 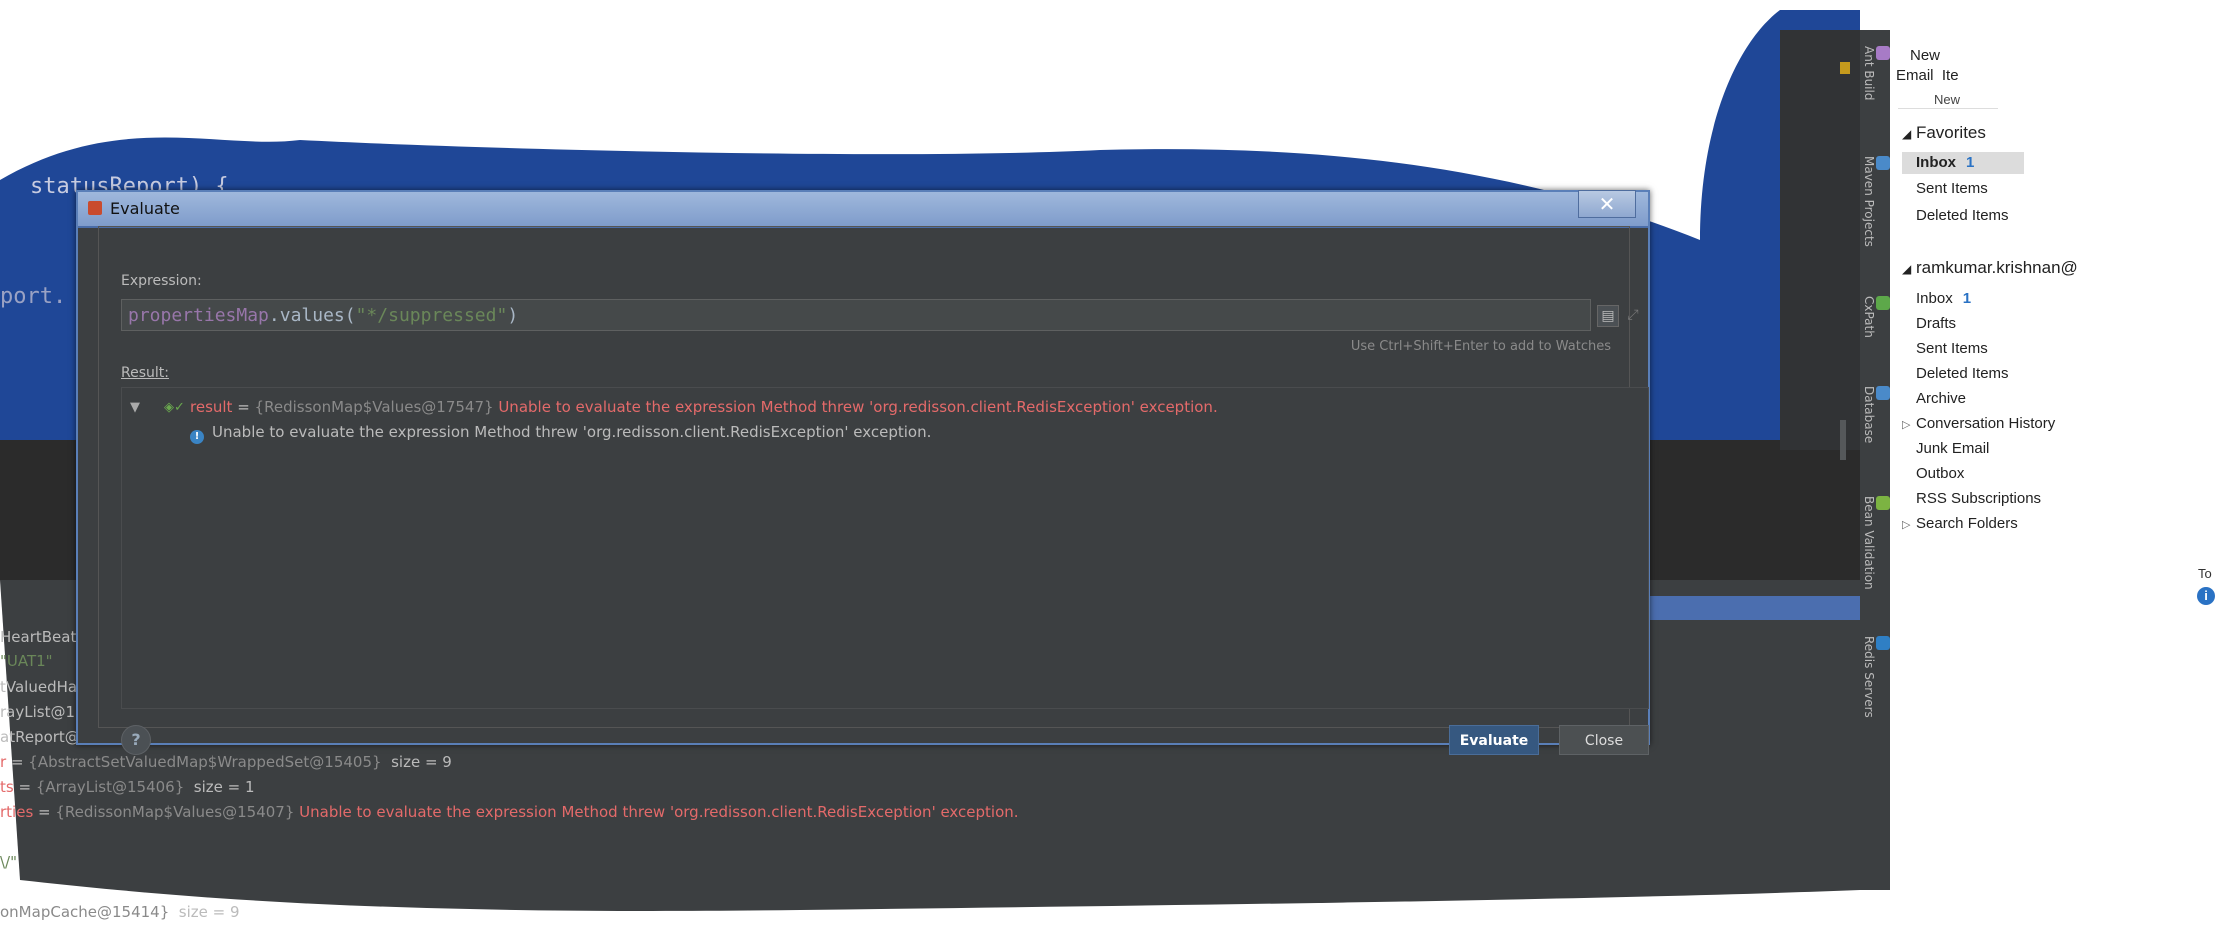 I want to click on expression-method-token: .values(, so click(x=312, y=315).